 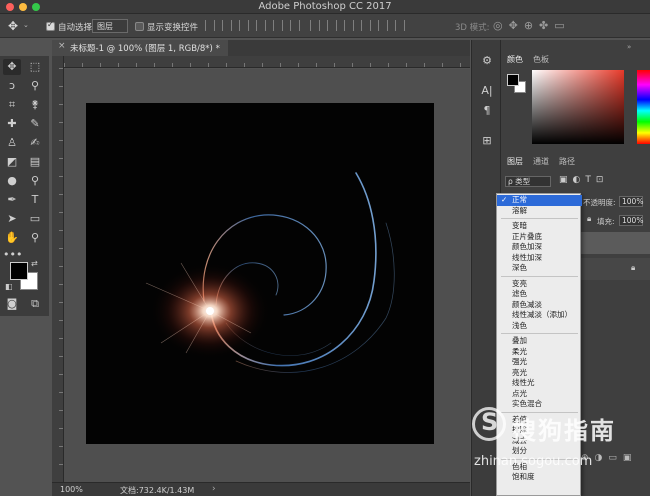 I want to click on healing-brush-tool-icon: ✚, so click(x=12, y=124).